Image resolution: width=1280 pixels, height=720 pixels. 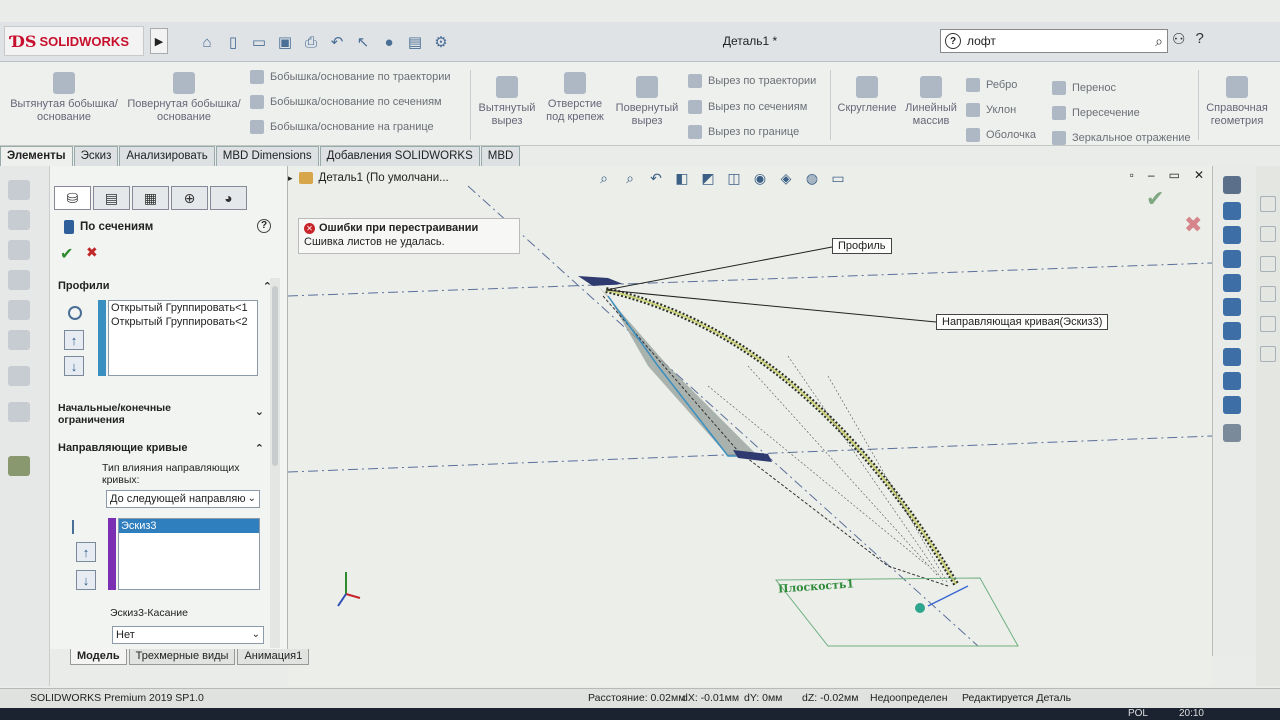 What do you see at coordinates (760, 178) in the screenshot?
I see `display-style-icon: ◉` at bounding box center [760, 178].